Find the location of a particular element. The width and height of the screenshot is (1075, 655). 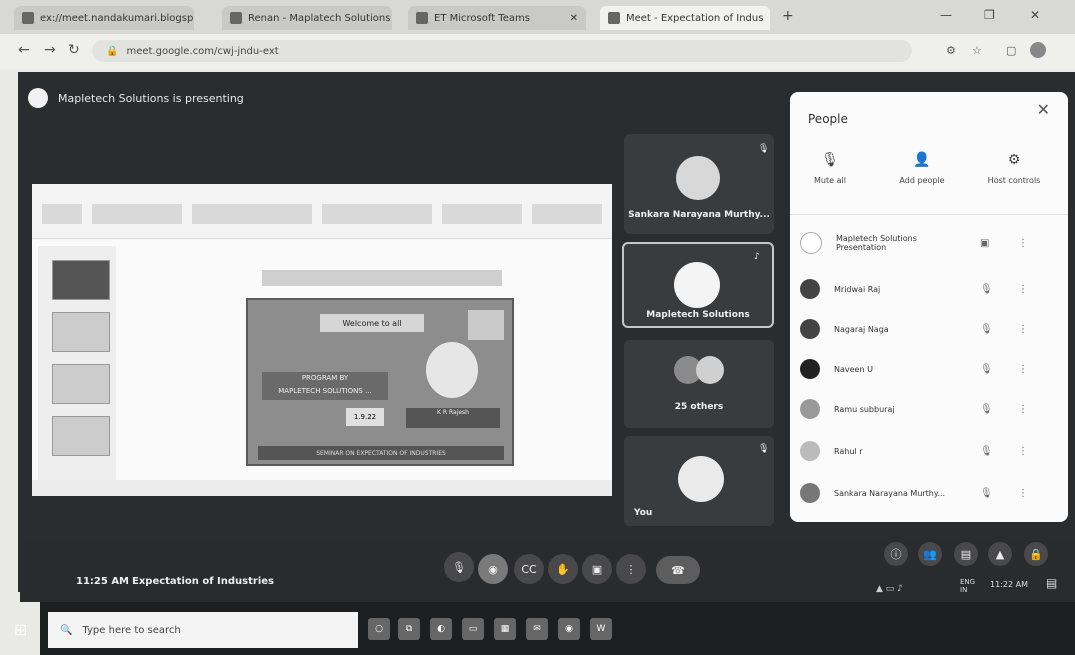

present-button: ▣ is located at coordinates (597, 569).